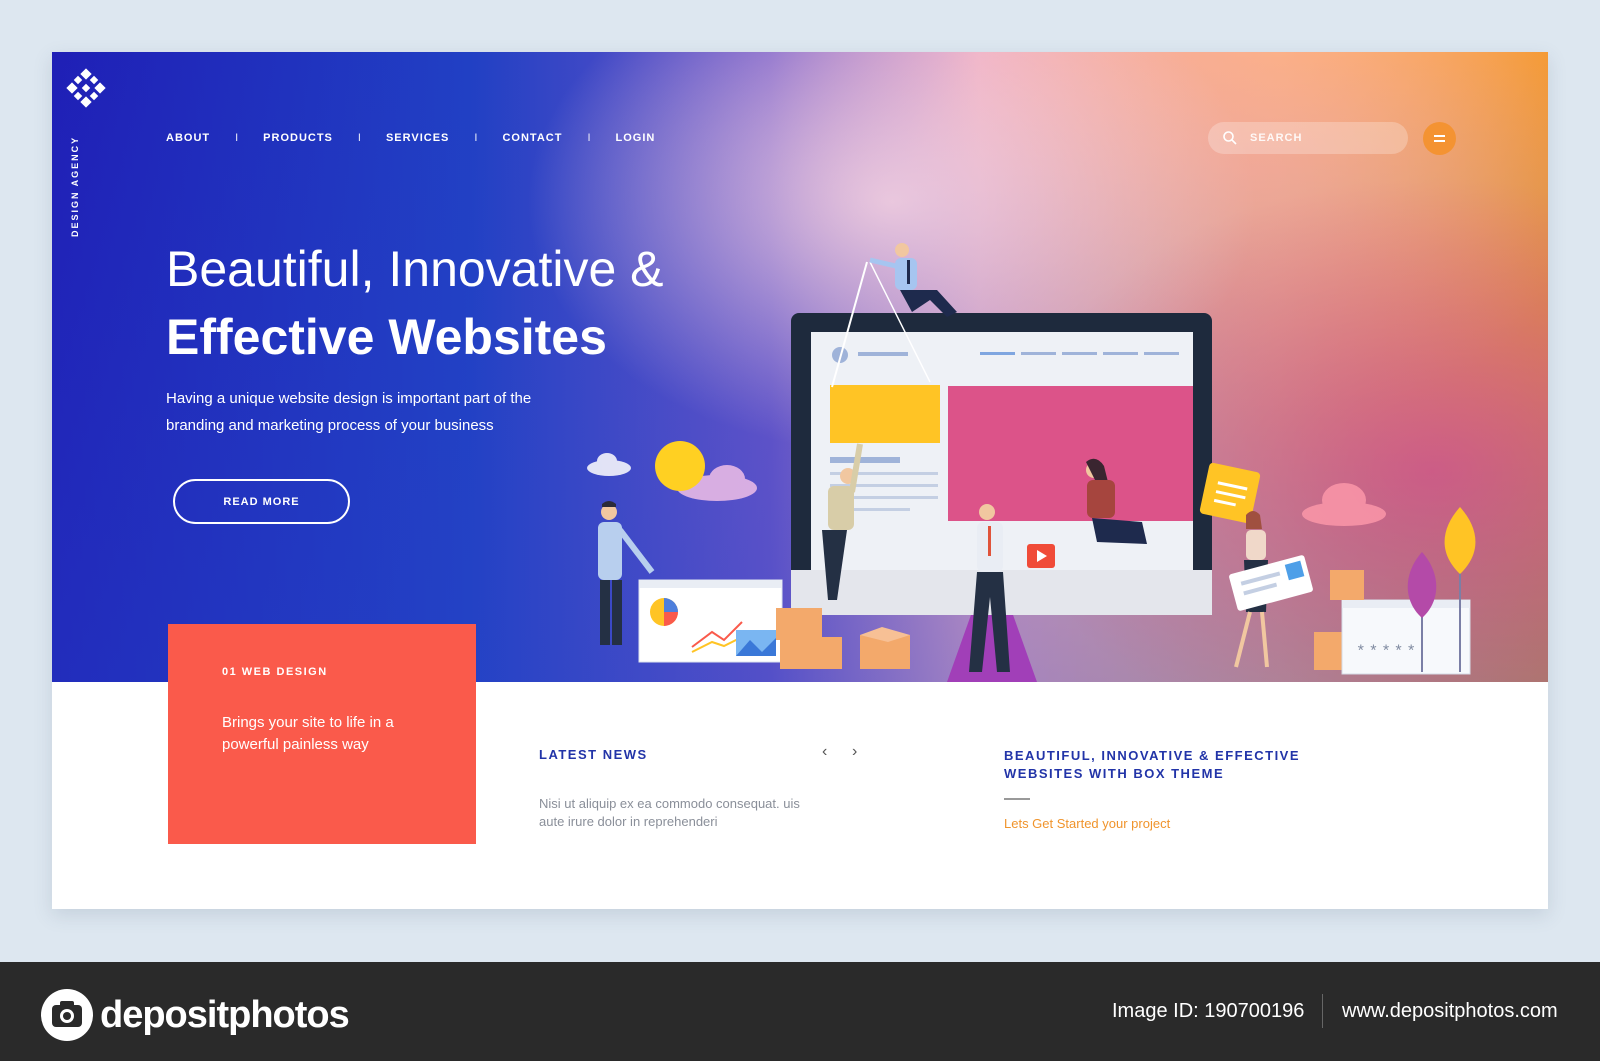  Describe the element at coordinates (854, 752) in the screenshot. I see `news-next-arrow: ›` at that location.